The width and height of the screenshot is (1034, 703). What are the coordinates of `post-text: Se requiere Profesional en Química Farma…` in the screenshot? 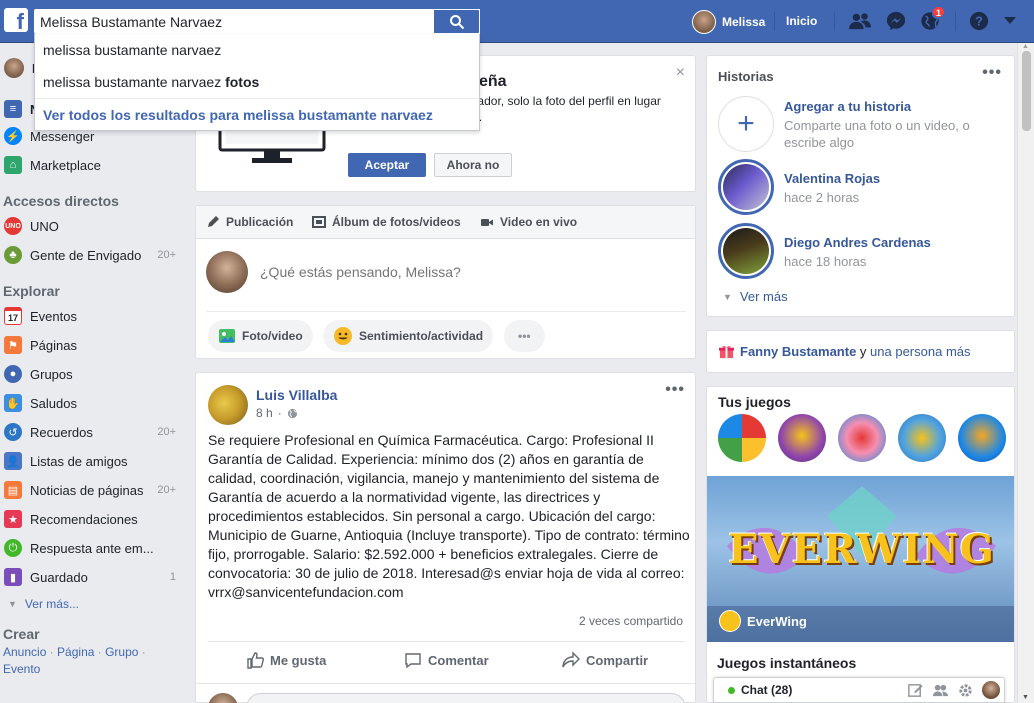 It's located at (449, 516).